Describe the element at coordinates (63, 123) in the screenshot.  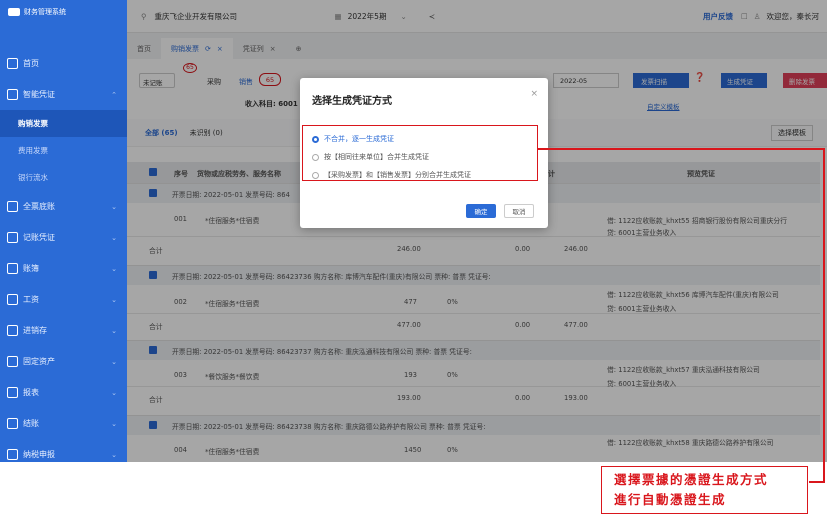
I see `sidebar-item-sales-invoice: 购销发票` at that location.